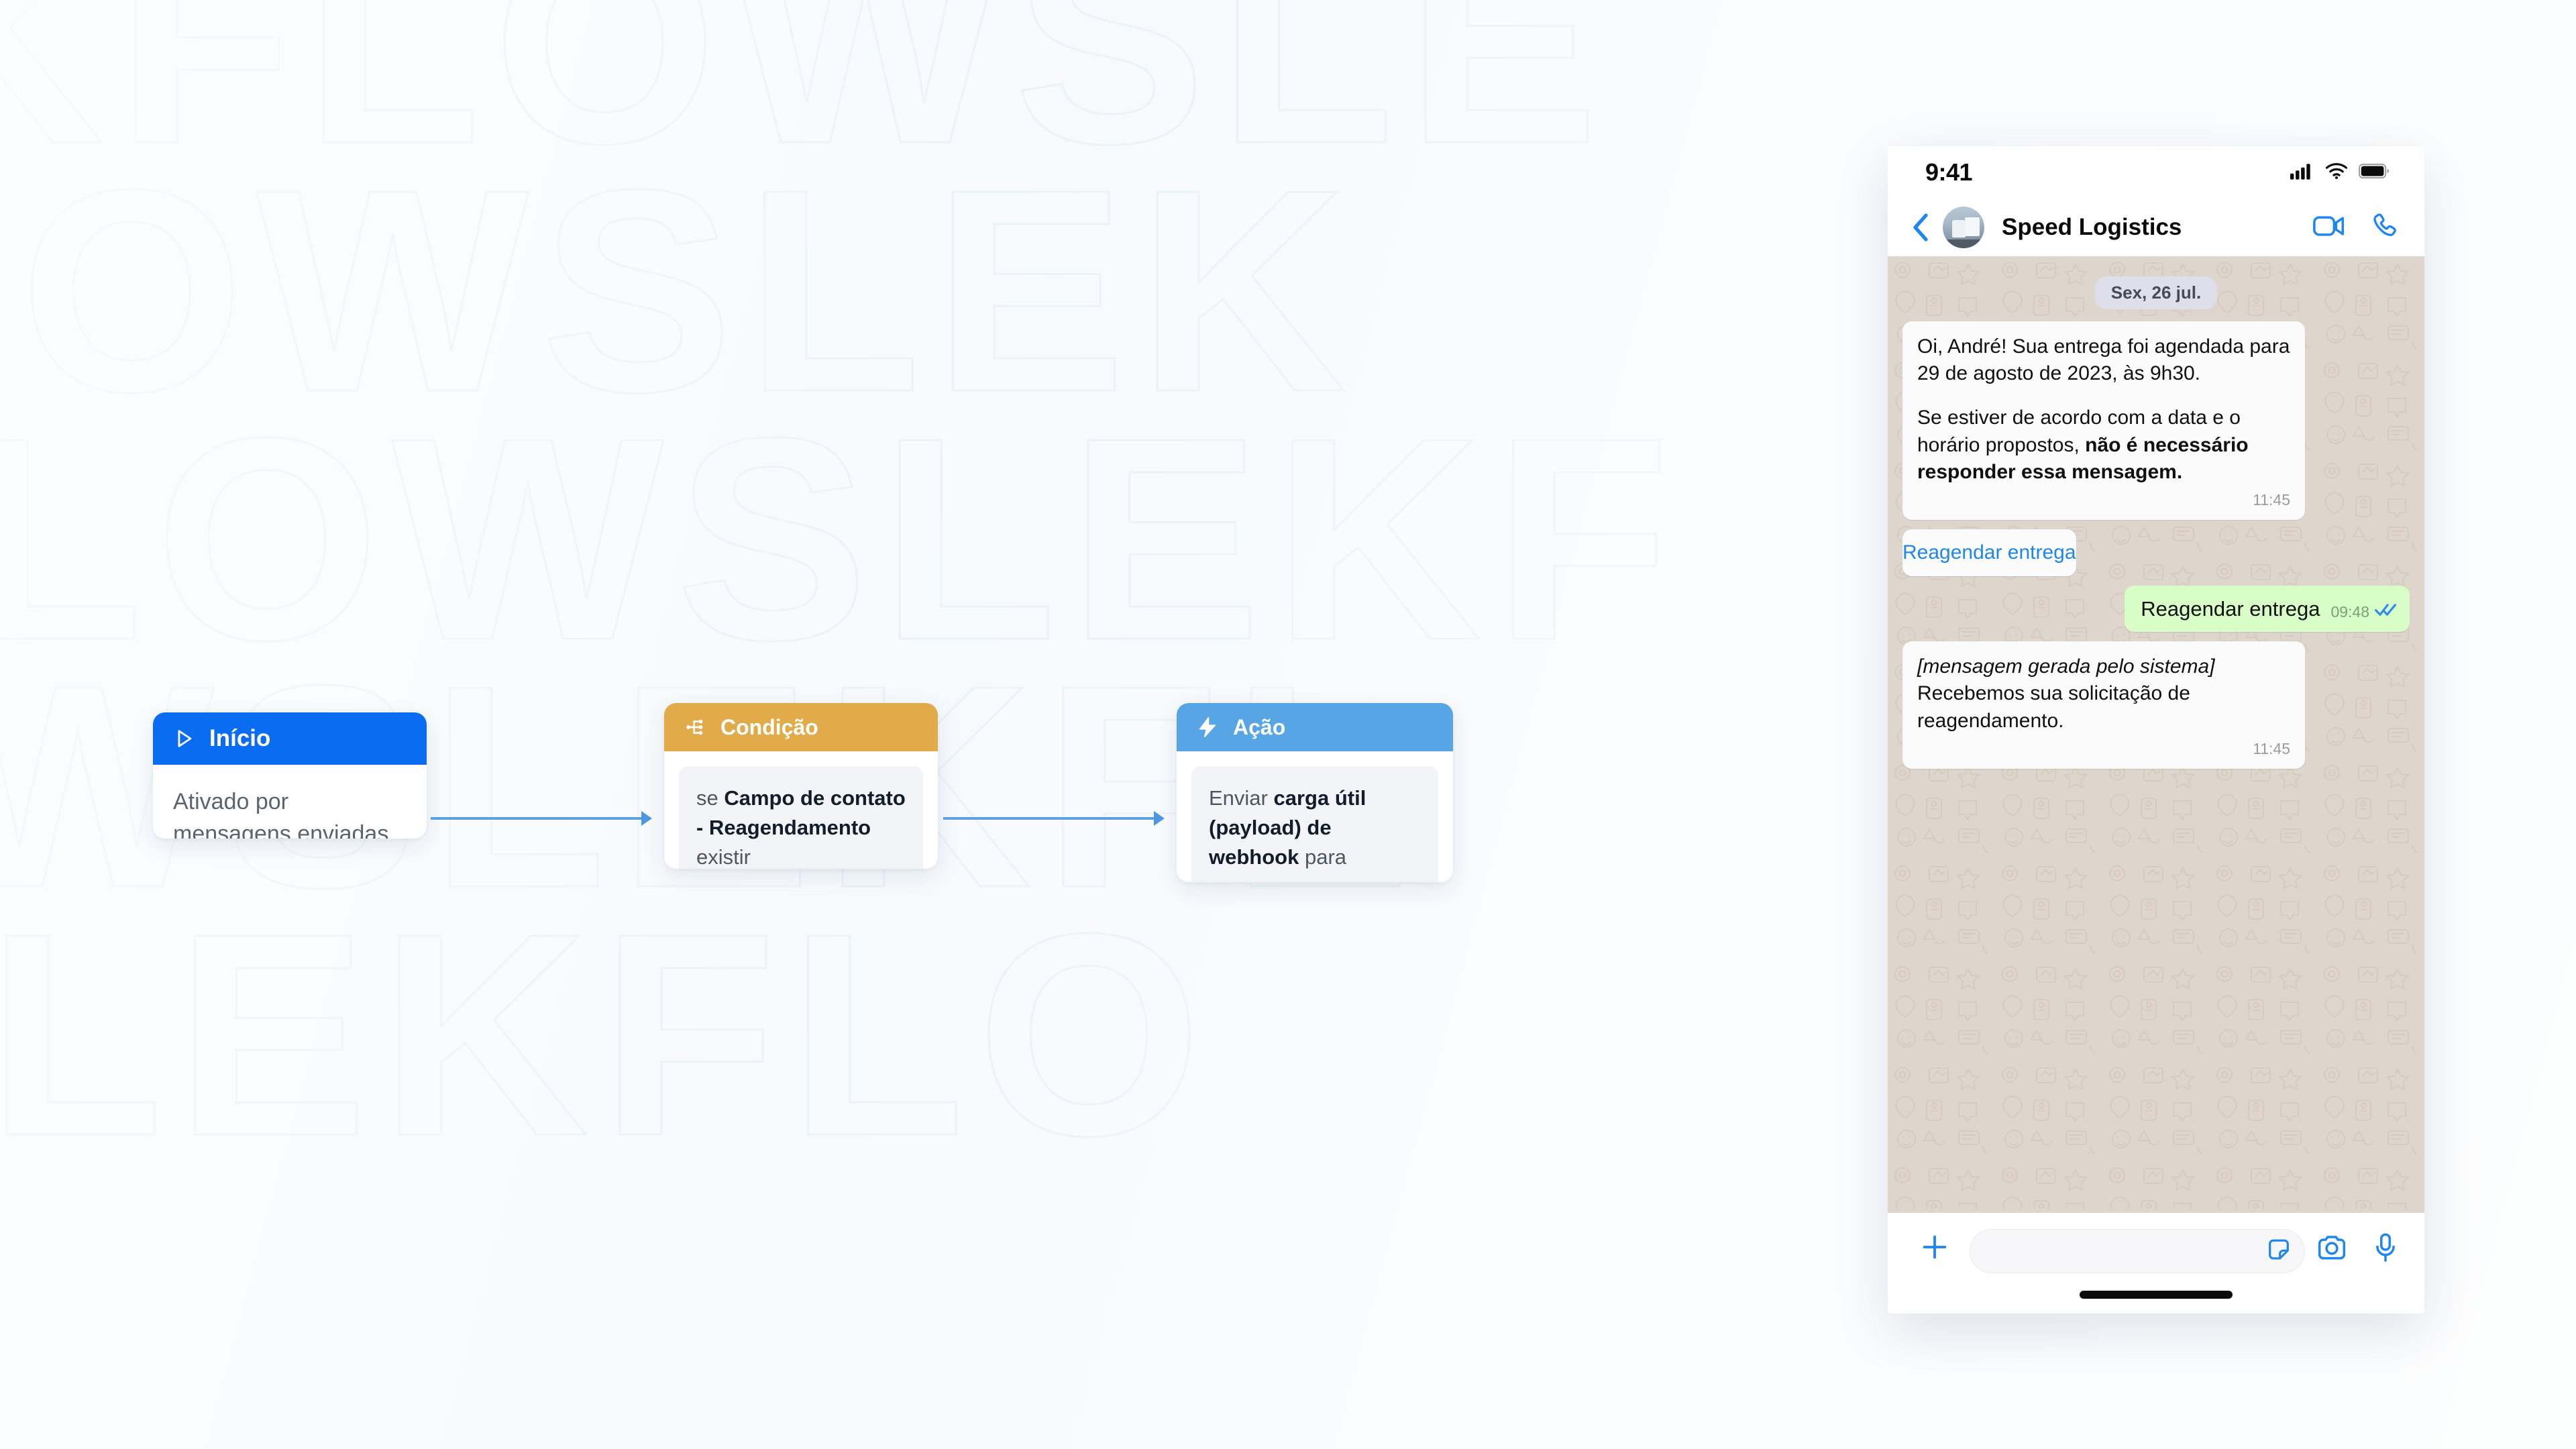  Describe the element at coordinates (769, 726) in the screenshot. I see `flow-node-condition-label: Condição` at that location.